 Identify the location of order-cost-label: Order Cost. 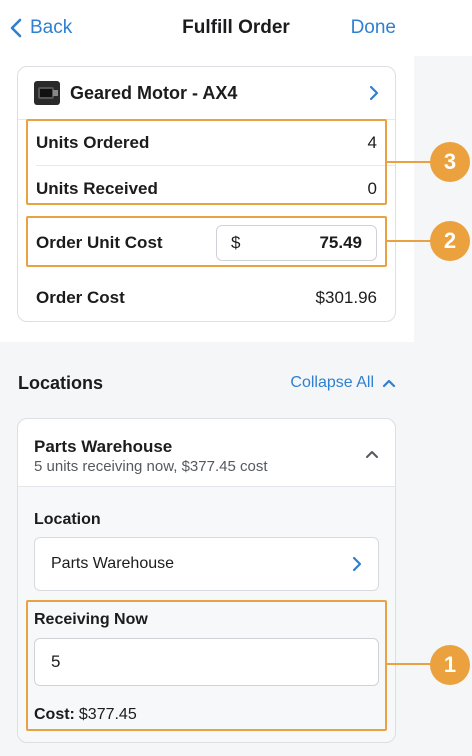
(80, 297).